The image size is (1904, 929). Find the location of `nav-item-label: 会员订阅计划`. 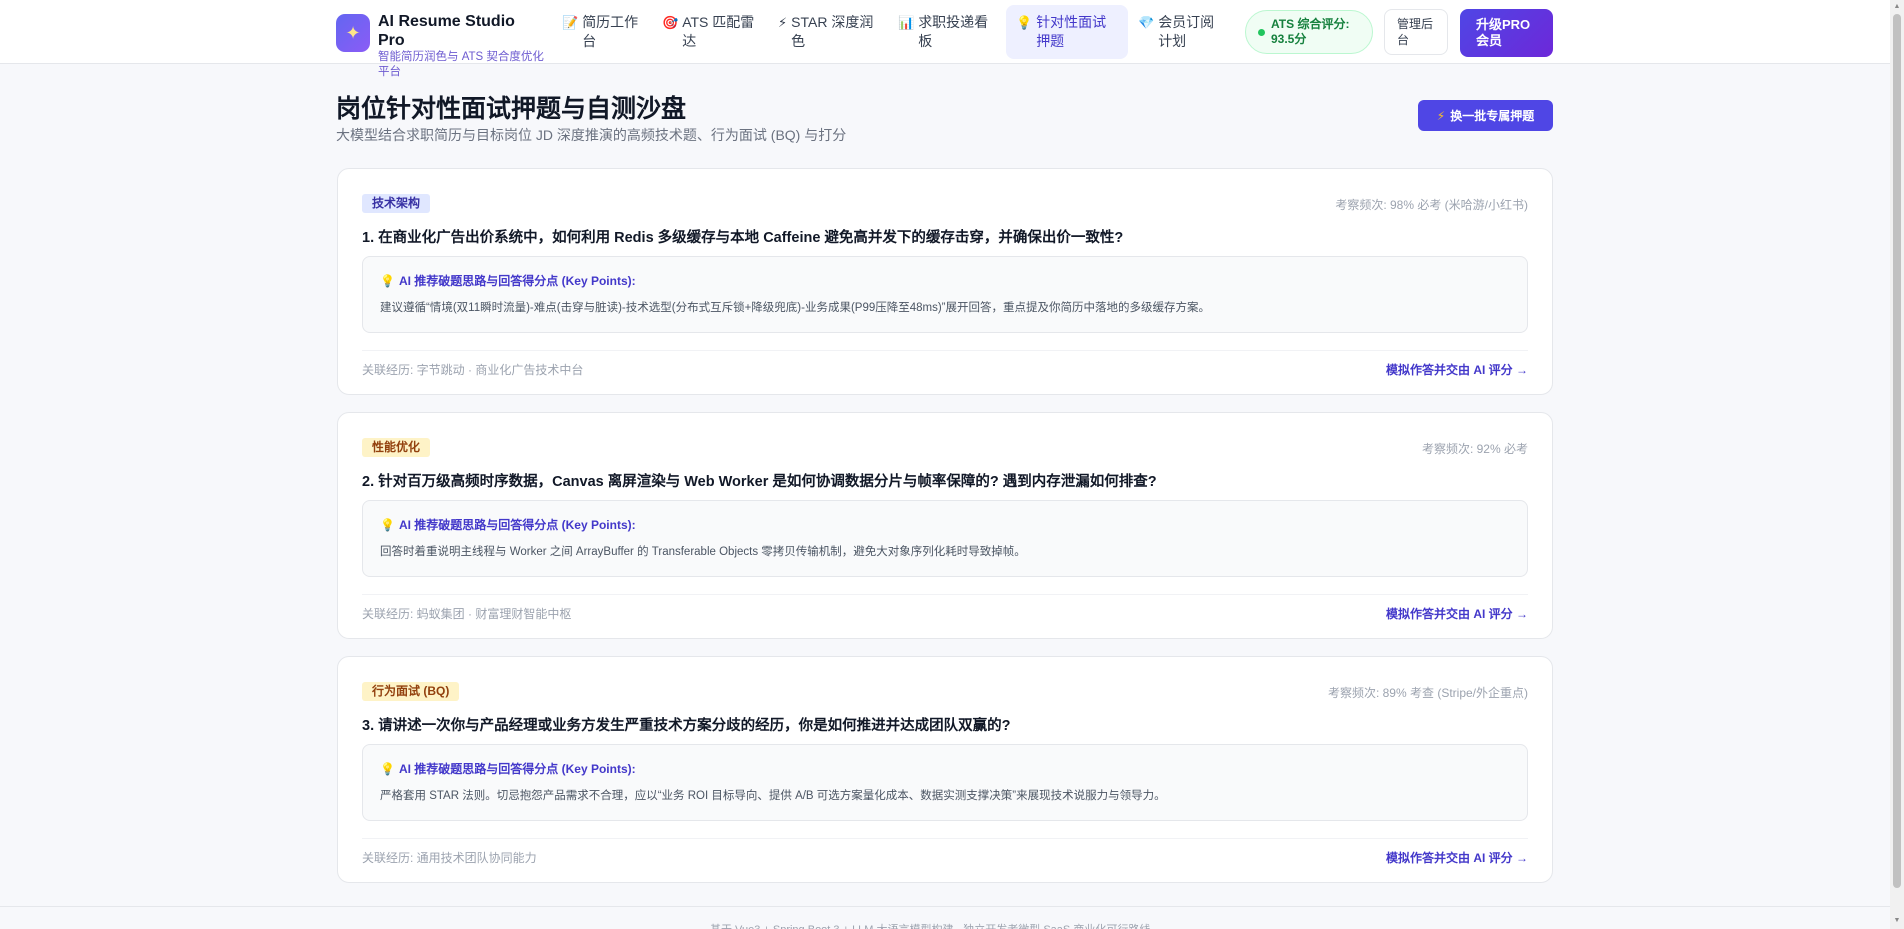

nav-item-label: 会员订阅计划 is located at coordinates (1186, 31).